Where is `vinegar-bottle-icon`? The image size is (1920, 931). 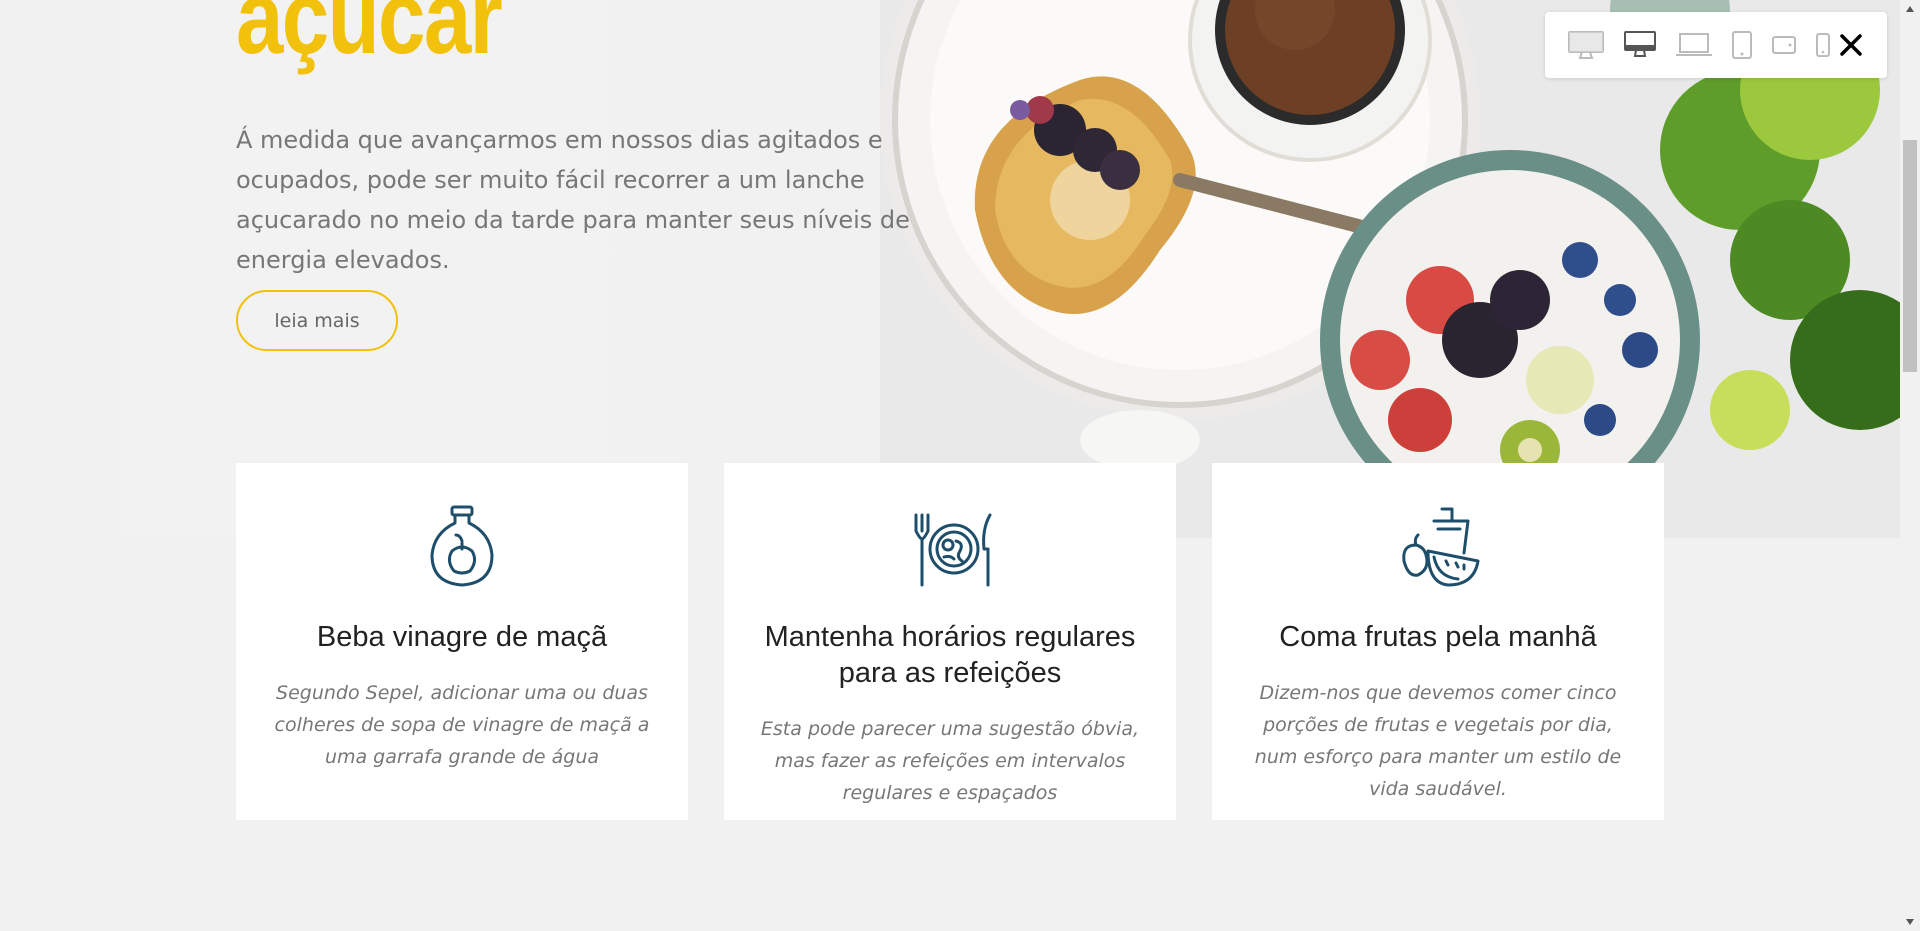
vinegar-bottle-icon is located at coordinates (462, 547).